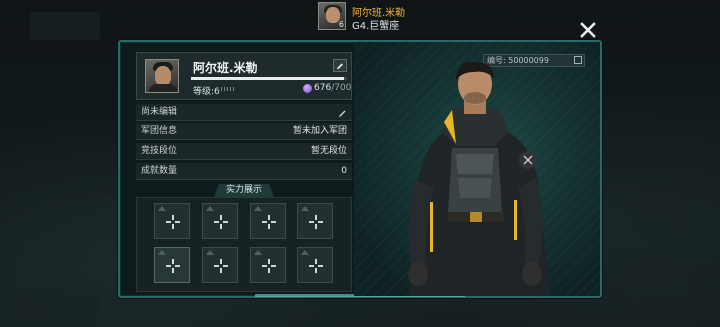 The width and height of the screenshot is (720, 327). Describe the element at coordinates (244, 171) in the screenshot. I see `info-row-achievements: 成就数量 0` at that location.